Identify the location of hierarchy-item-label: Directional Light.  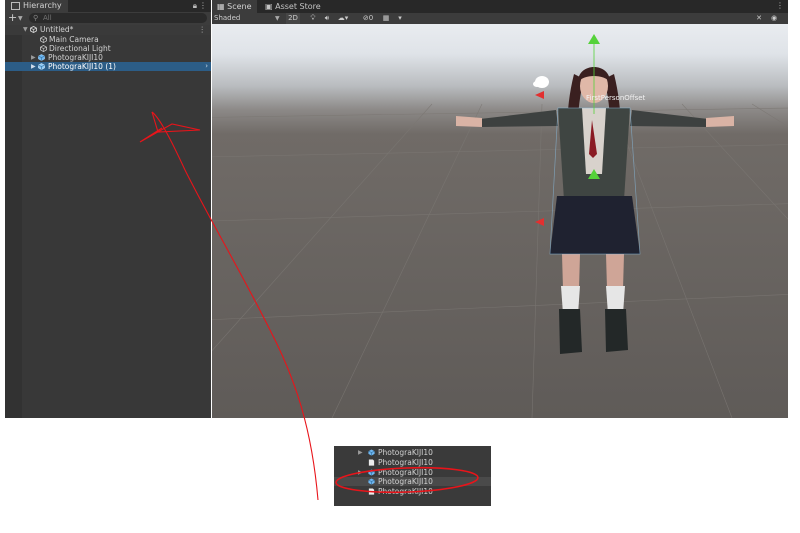
(80, 48).